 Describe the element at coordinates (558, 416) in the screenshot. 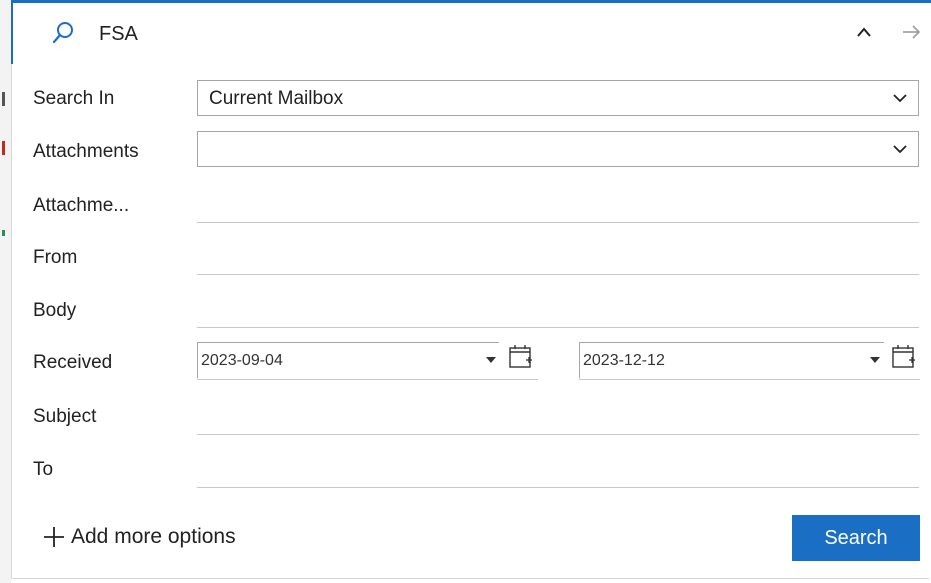

I see `subject-field` at that location.